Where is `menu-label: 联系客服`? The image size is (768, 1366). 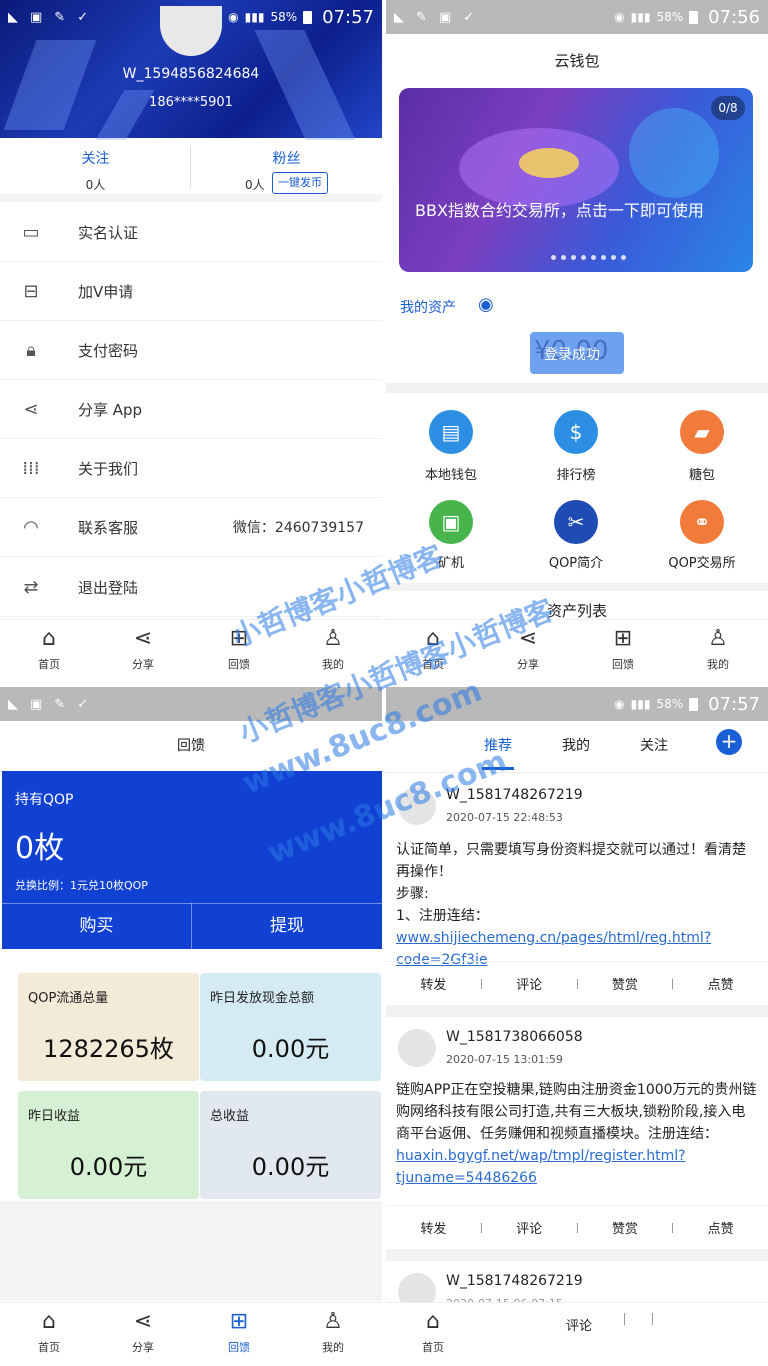 menu-label: 联系客服 is located at coordinates (108, 527).